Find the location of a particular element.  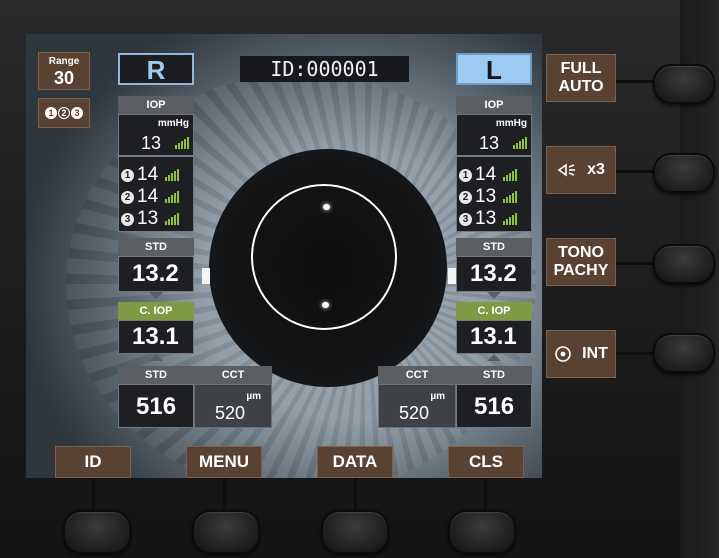

left-pachy-std-value: 516 is located at coordinates (494, 406).